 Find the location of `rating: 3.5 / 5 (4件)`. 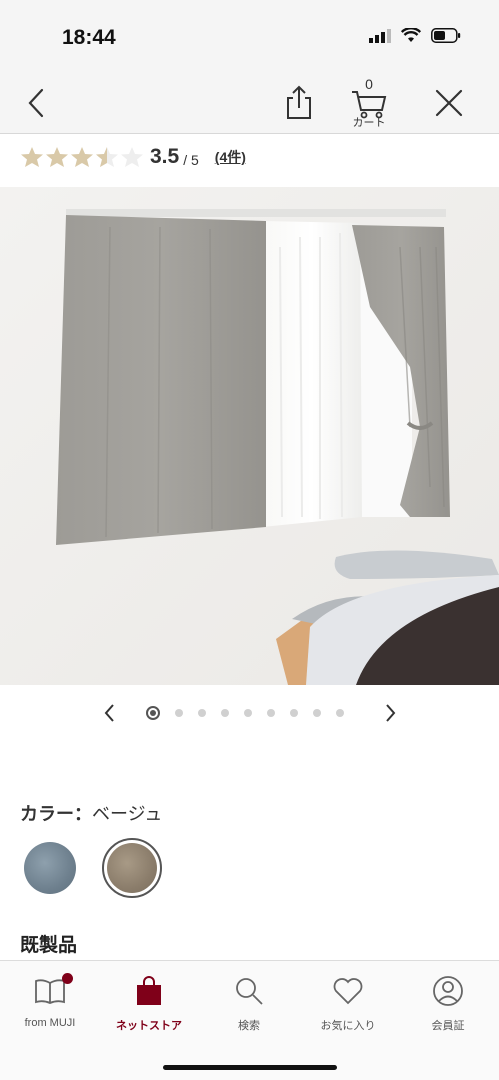

rating: 3.5 / 5 (4件) is located at coordinates (133, 157).